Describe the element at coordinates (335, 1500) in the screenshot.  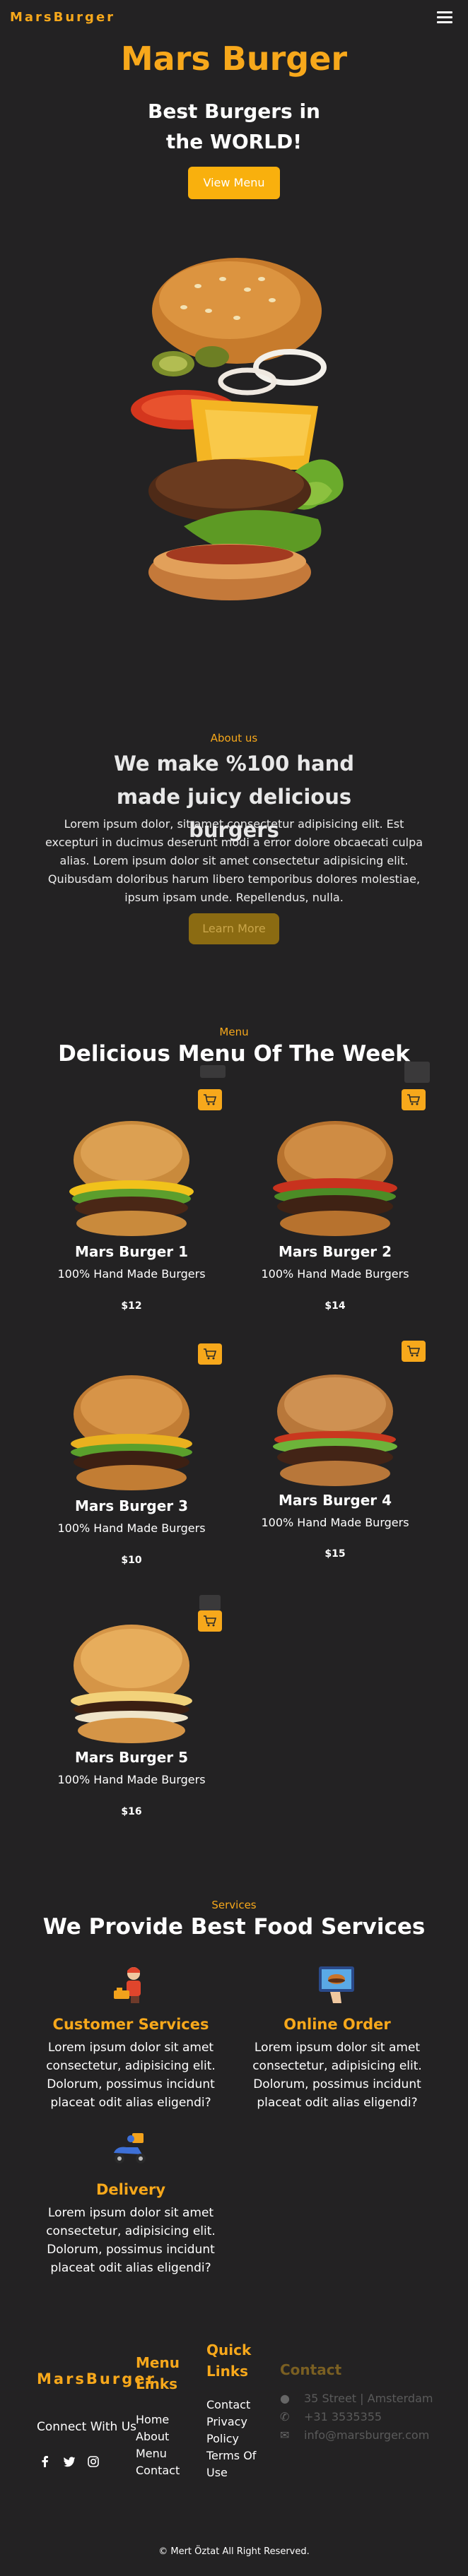
I see `menu-item-name: Mars Burger 4` at that location.